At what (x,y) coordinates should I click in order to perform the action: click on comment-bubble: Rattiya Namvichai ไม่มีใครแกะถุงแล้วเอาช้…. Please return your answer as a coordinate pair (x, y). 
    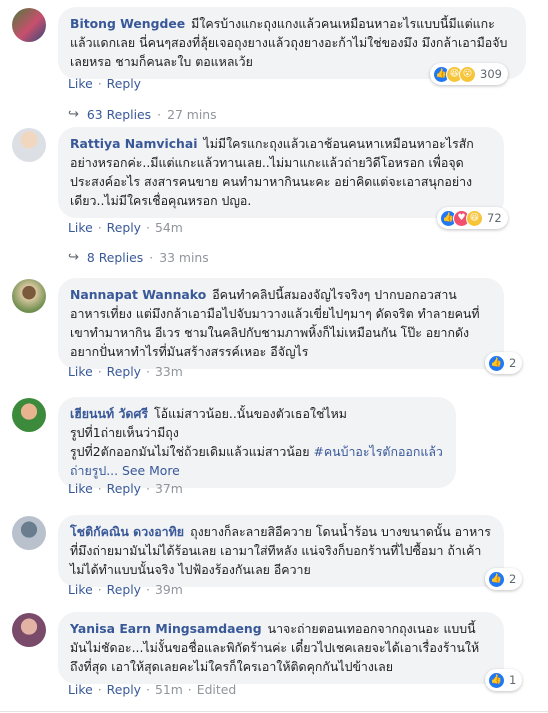
    Looking at the image, I should click on (281, 172).